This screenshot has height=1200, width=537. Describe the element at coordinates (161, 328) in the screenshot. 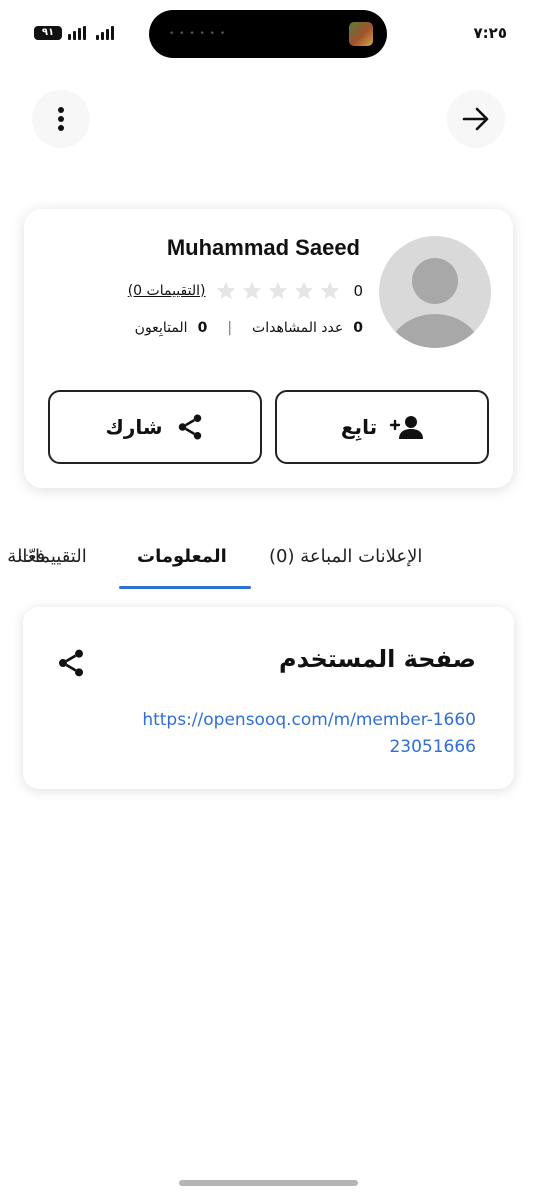

I see `followers-label: المتابِعون` at that location.